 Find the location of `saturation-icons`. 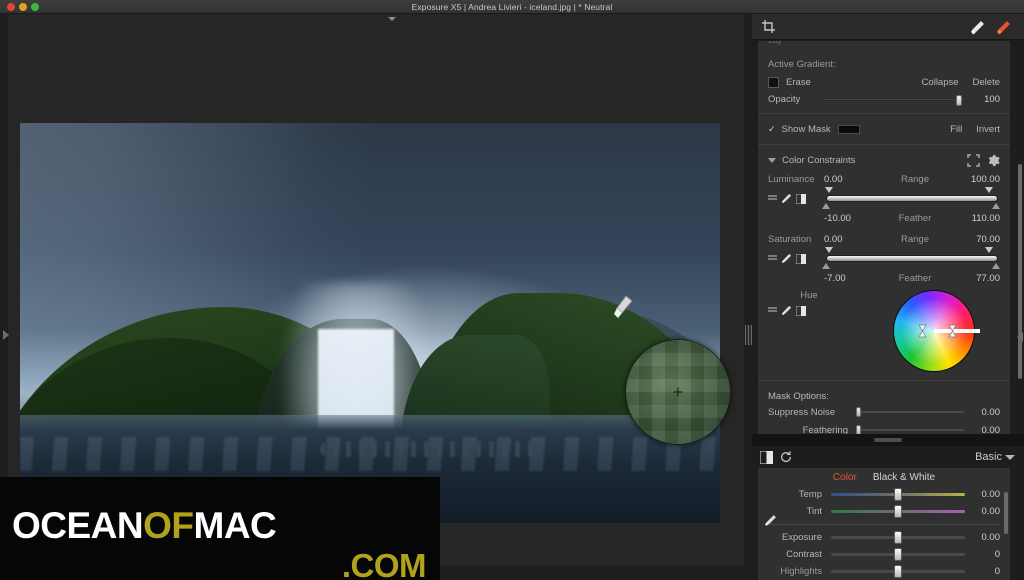

saturation-icons is located at coordinates (796, 255).